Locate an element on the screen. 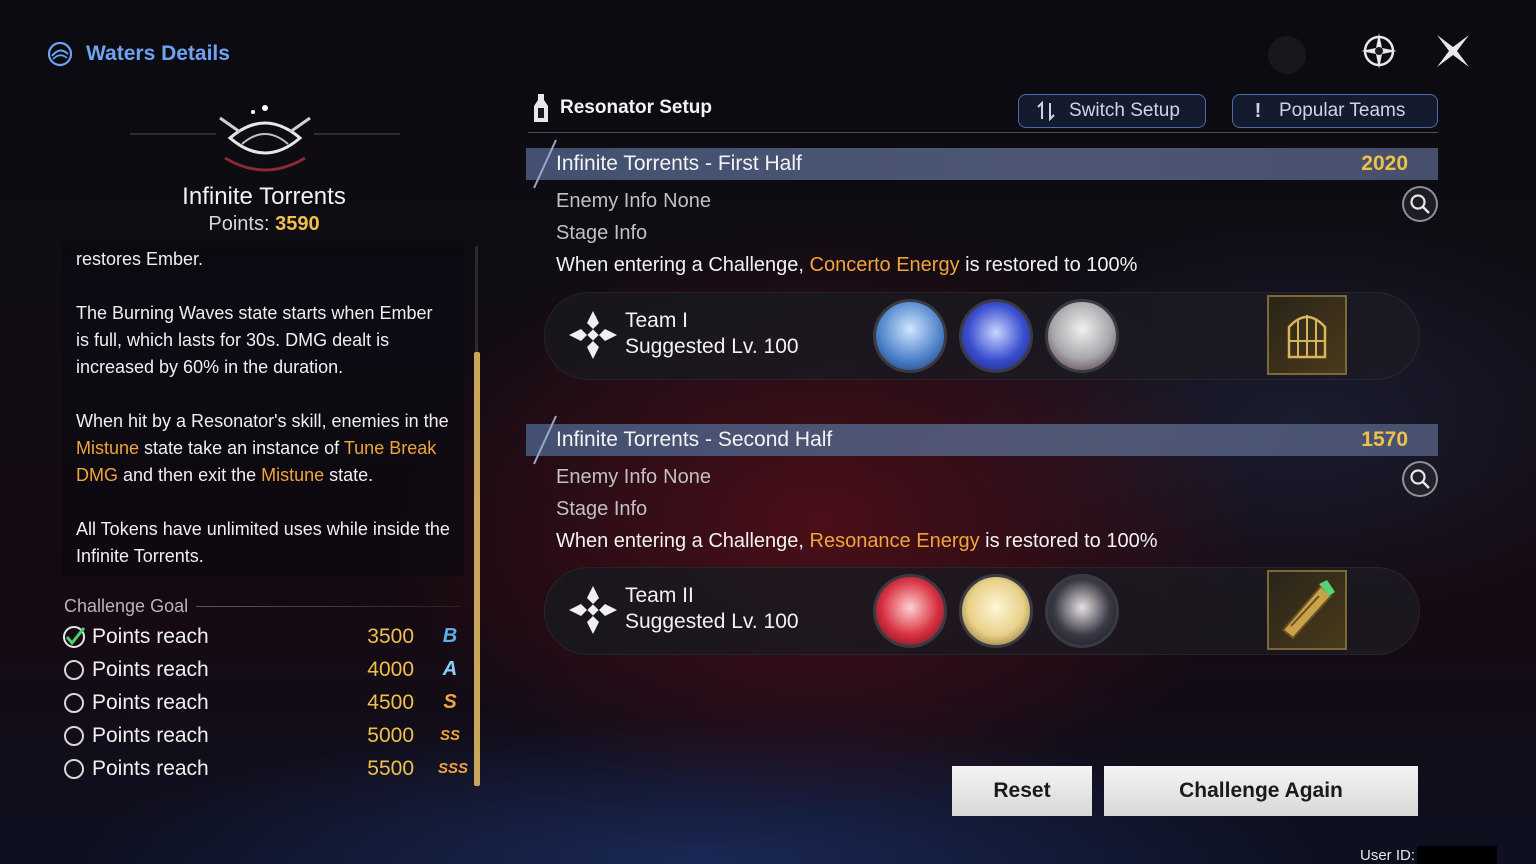  alert-icon: ! is located at coordinates (1258, 110).